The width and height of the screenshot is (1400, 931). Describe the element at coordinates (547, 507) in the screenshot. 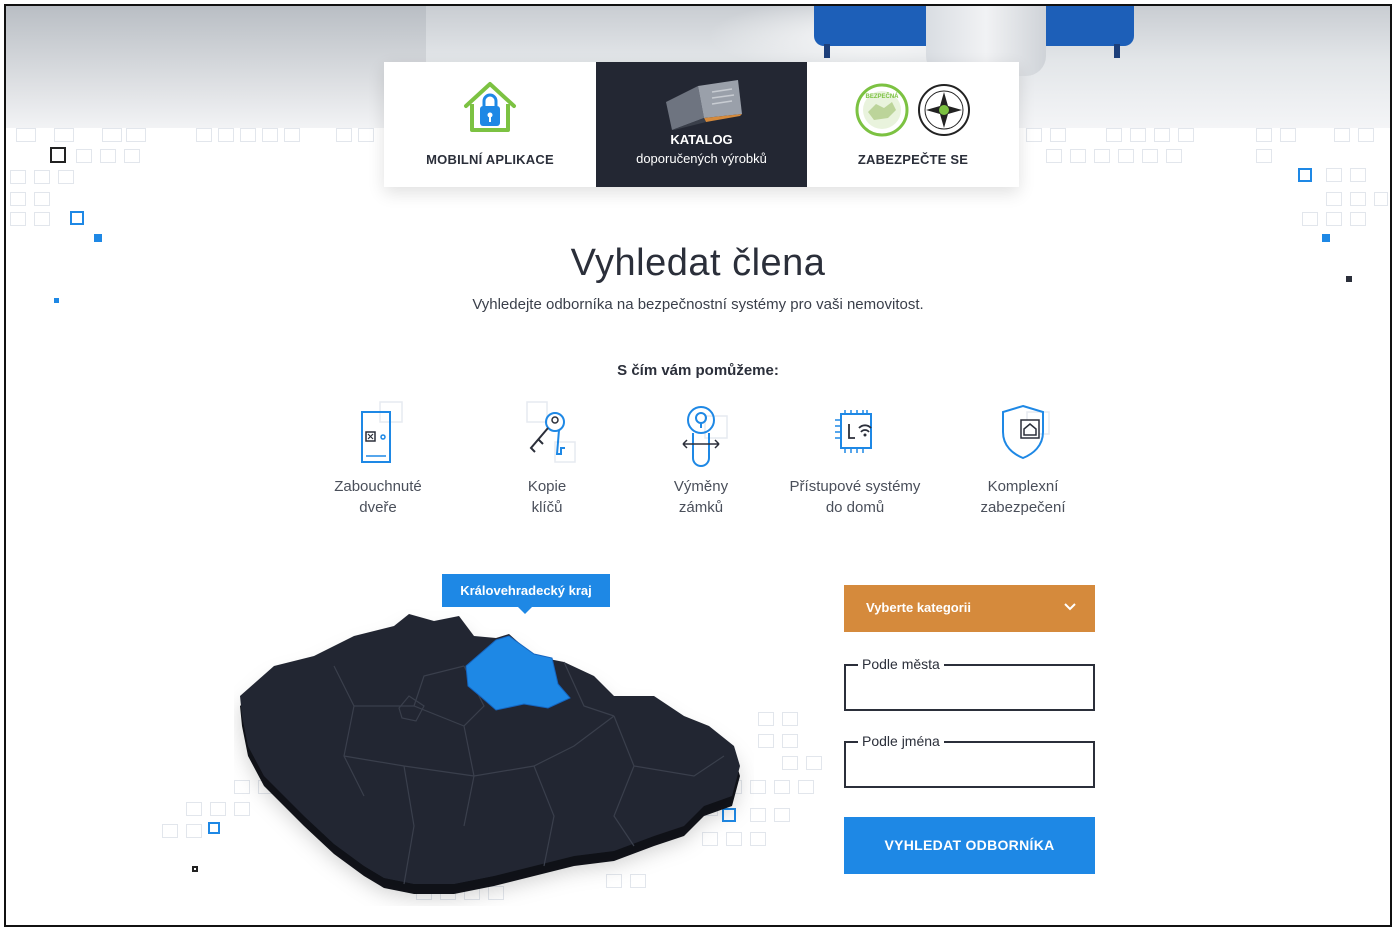

I see `service-label: klíčů` at that location.